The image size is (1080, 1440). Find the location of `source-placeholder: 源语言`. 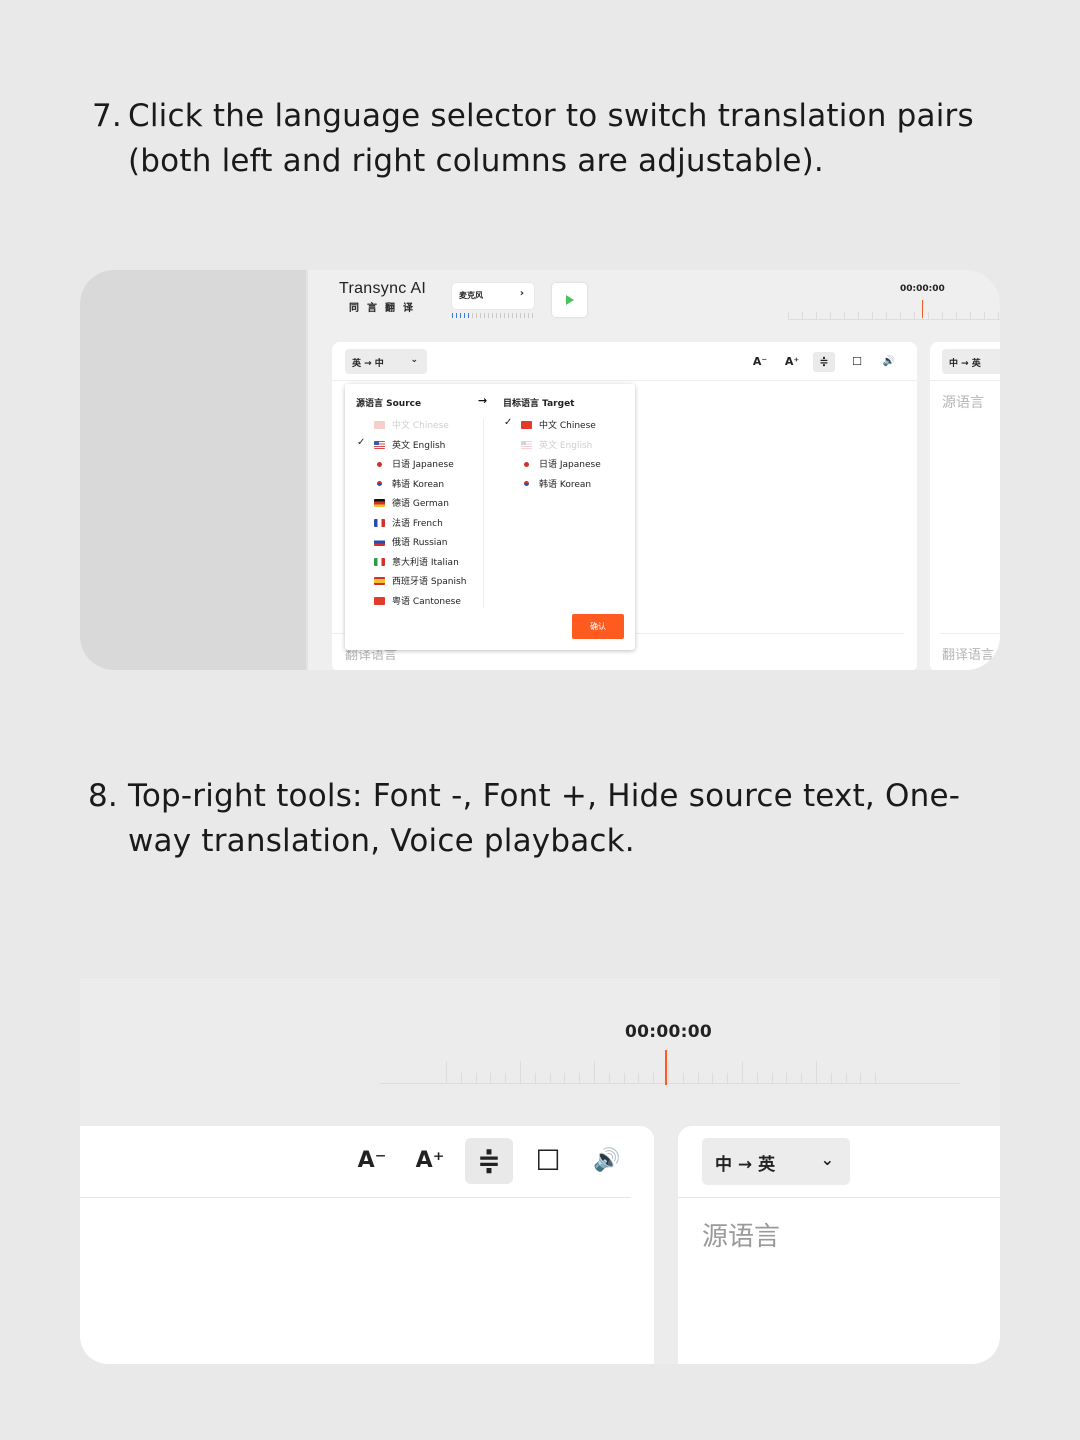

source-placeholder: 源语言 is located at coordinates (741, 1237).